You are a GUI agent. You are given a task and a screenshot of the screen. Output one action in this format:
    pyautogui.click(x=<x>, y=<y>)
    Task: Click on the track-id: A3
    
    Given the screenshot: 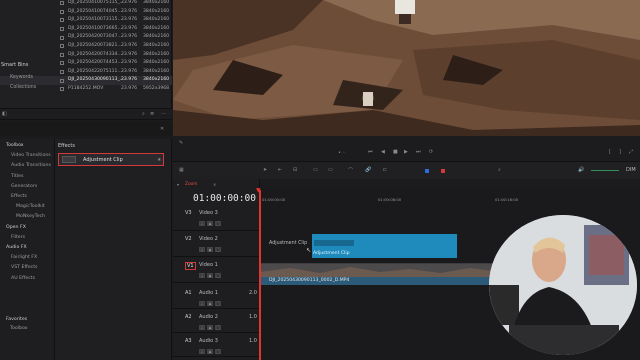 What is the action you would take?
    pyautogui.click(x=188, y=341)
    